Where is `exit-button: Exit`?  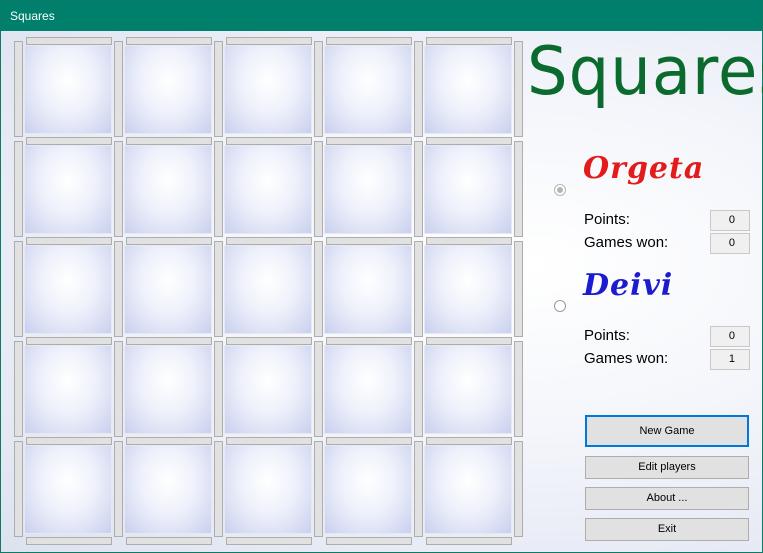
exit-button: Exit is located at coordinates (667, 529).